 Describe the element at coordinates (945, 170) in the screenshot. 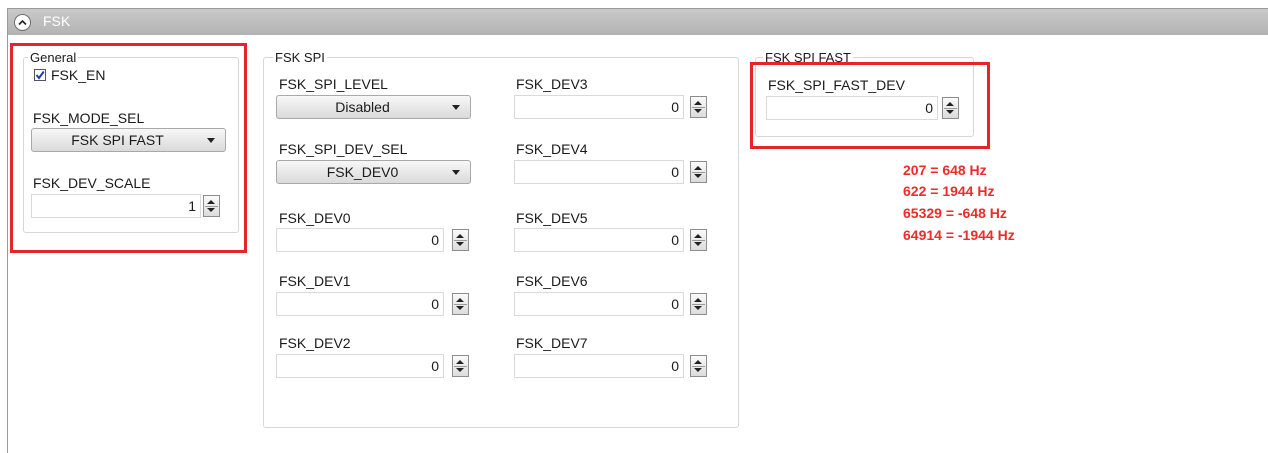

I see `annotation-line-1: 207 = 648 Hz` at that location.